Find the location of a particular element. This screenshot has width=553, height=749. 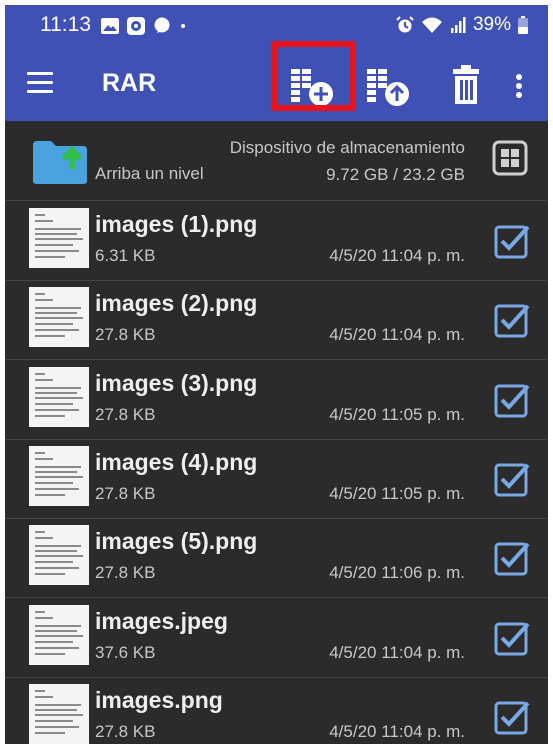

status-time: 11:13 is located at coordinates (65, 24).